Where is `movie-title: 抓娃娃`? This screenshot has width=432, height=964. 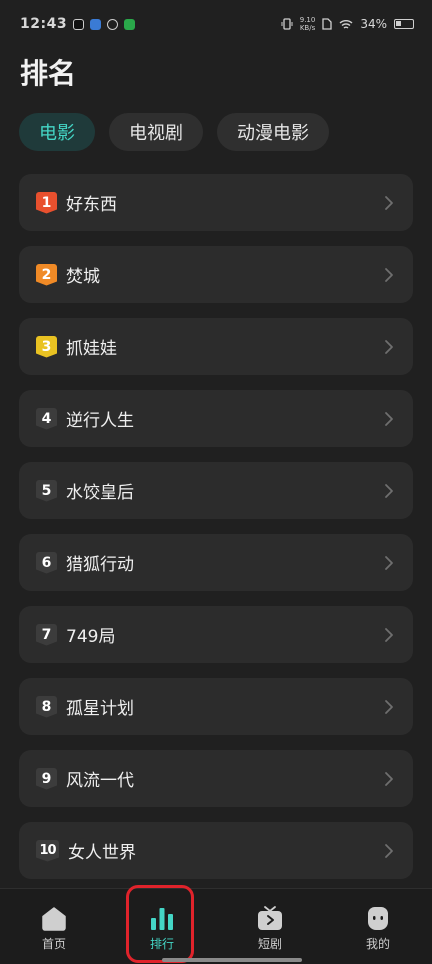 movie-title: 抓娃娃 is located at coordinates (91, 349).